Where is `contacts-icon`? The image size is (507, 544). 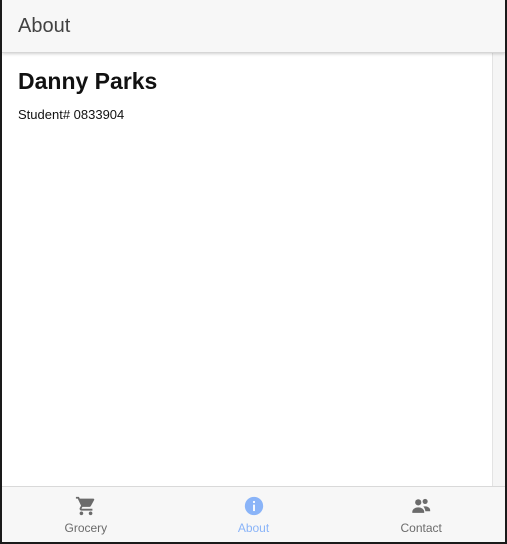 contacts-icon is located at coordinates (421, 505).